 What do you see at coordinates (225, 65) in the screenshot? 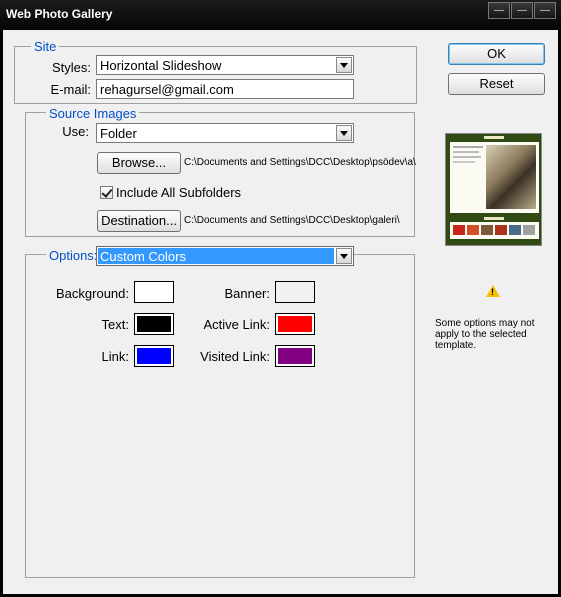
I see `styles-dropdown: Horizontal Slideshow` at bounding box center [225, 65].